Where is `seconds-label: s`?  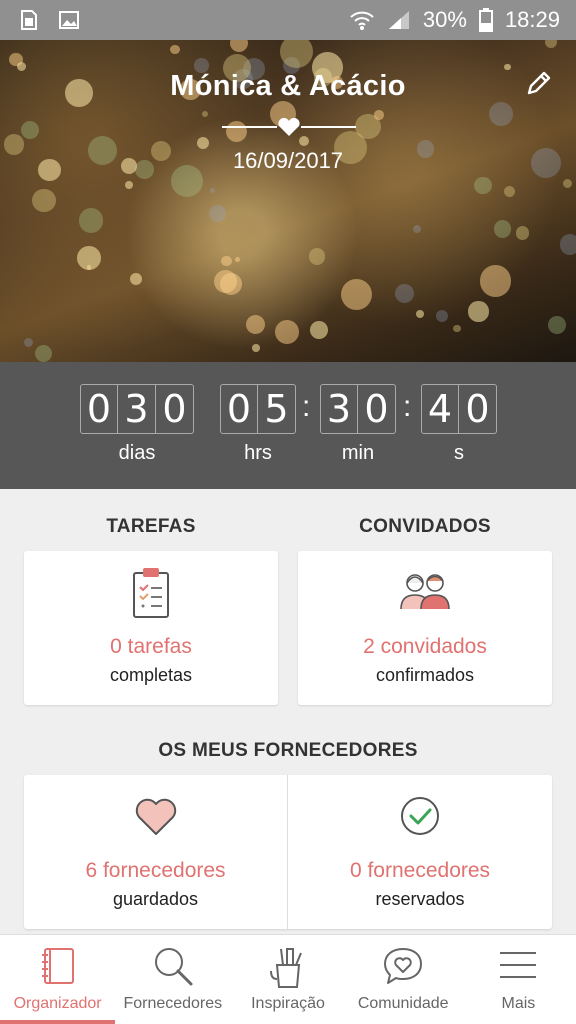
seconds-label: s is located at coordinates (459, 453).